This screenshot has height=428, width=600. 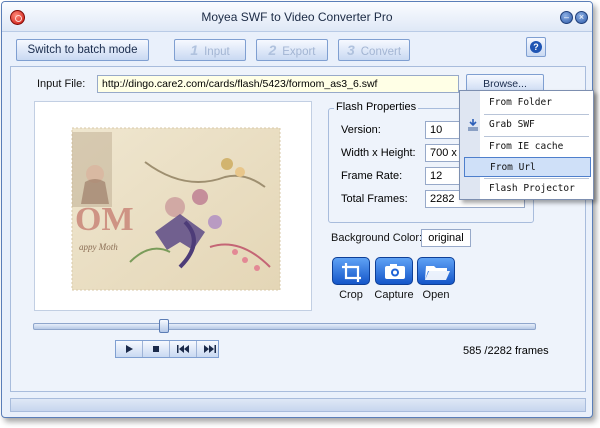 I want to click on menu-item-label: From IE cache, so click(x=526, y=146).